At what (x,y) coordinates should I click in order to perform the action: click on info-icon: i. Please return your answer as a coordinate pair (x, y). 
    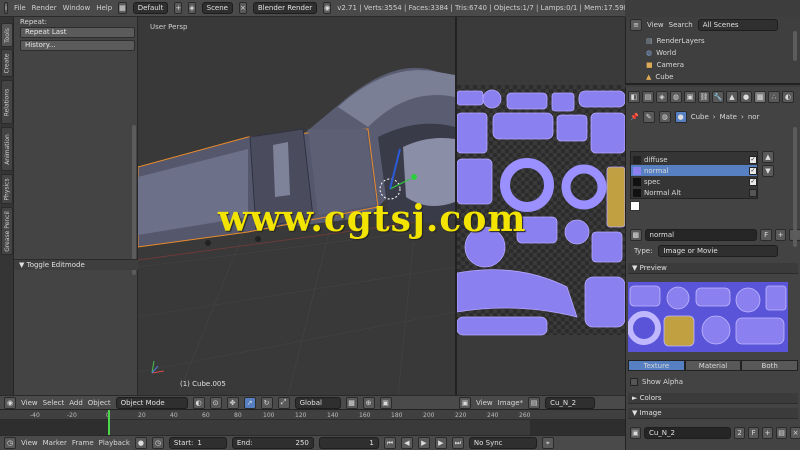
    Looking at the image, I should click on (6, 8).